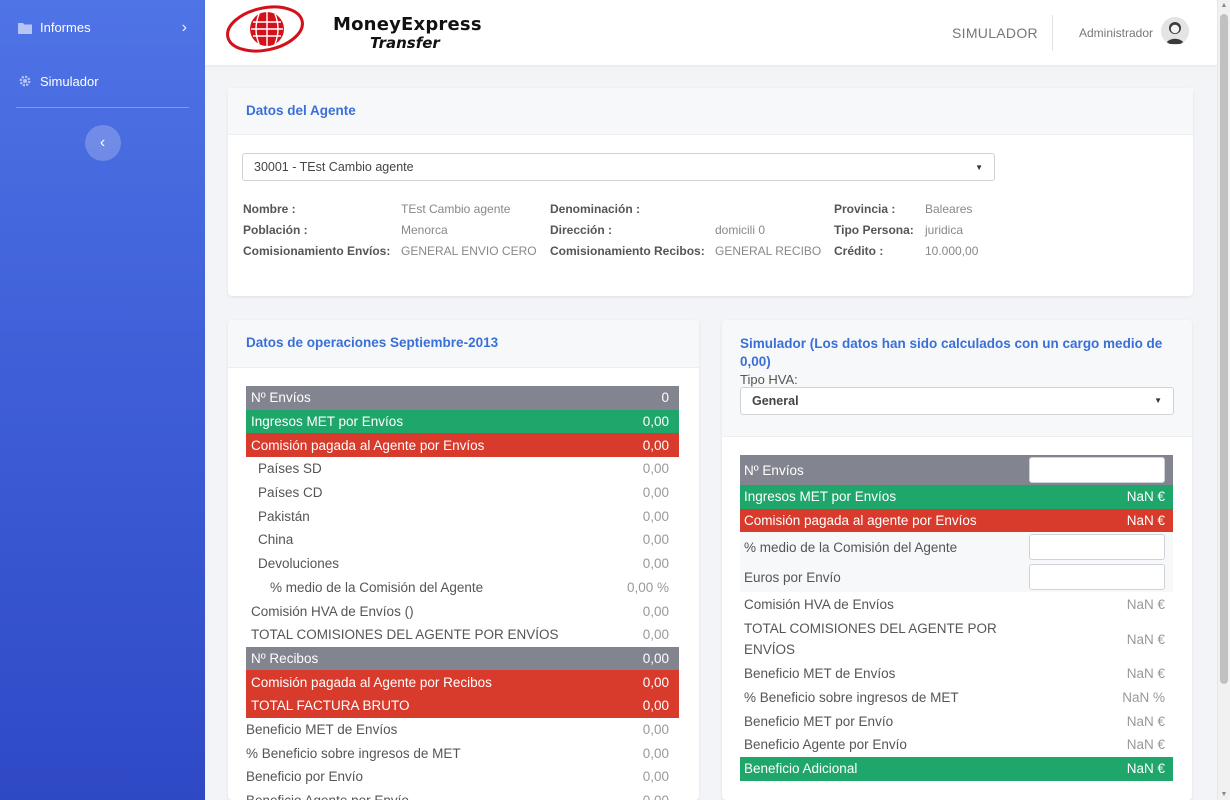 This screenshot has height=800, width=1230. Describe the element at coordinates (371, 682) in the screenshot. I see `row-label: Comisión pagada al Agente por Recibos` at that location.